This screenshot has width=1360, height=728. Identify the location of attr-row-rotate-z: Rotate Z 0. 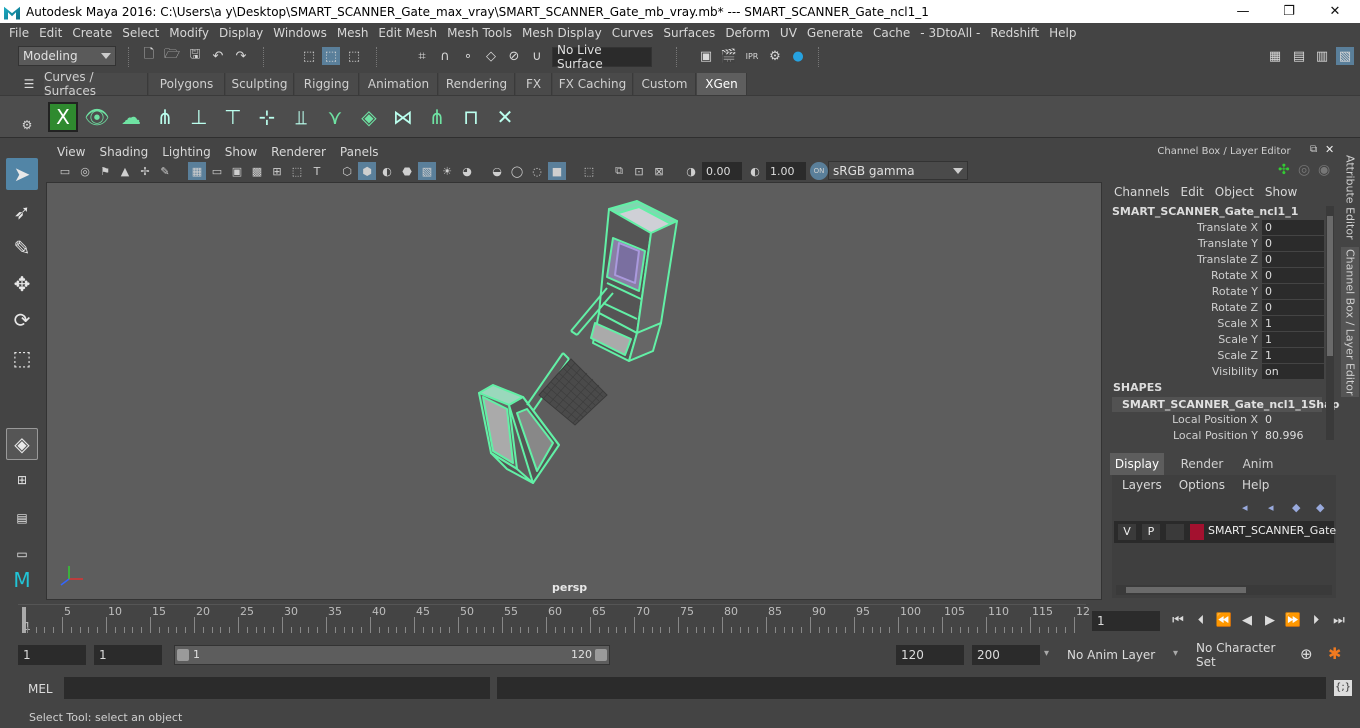
(1218, 308).